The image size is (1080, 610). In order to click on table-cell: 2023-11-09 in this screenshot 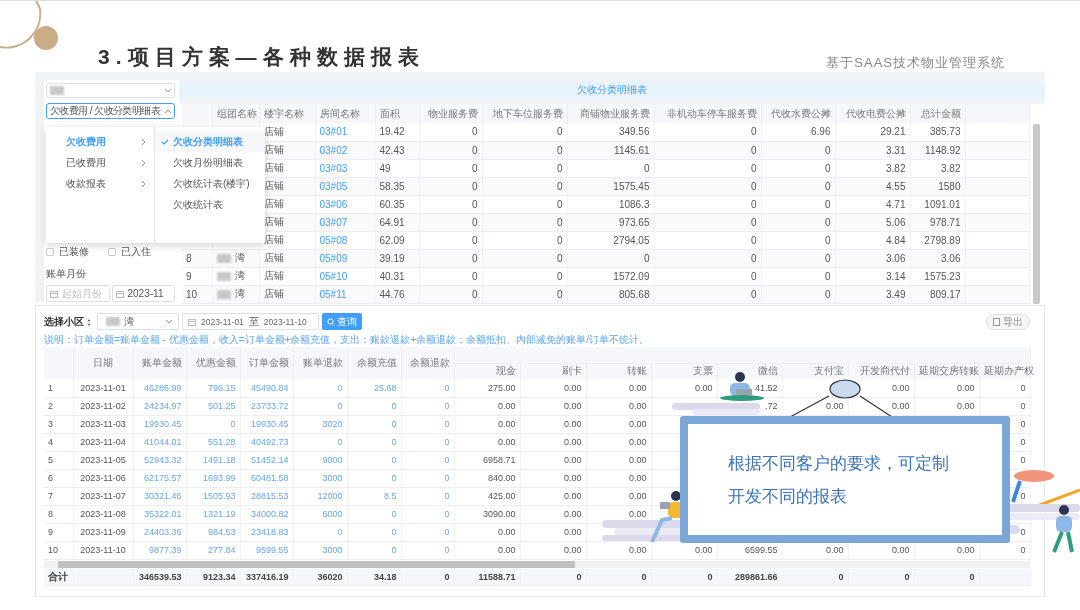, I will do `click(103, 532)`.